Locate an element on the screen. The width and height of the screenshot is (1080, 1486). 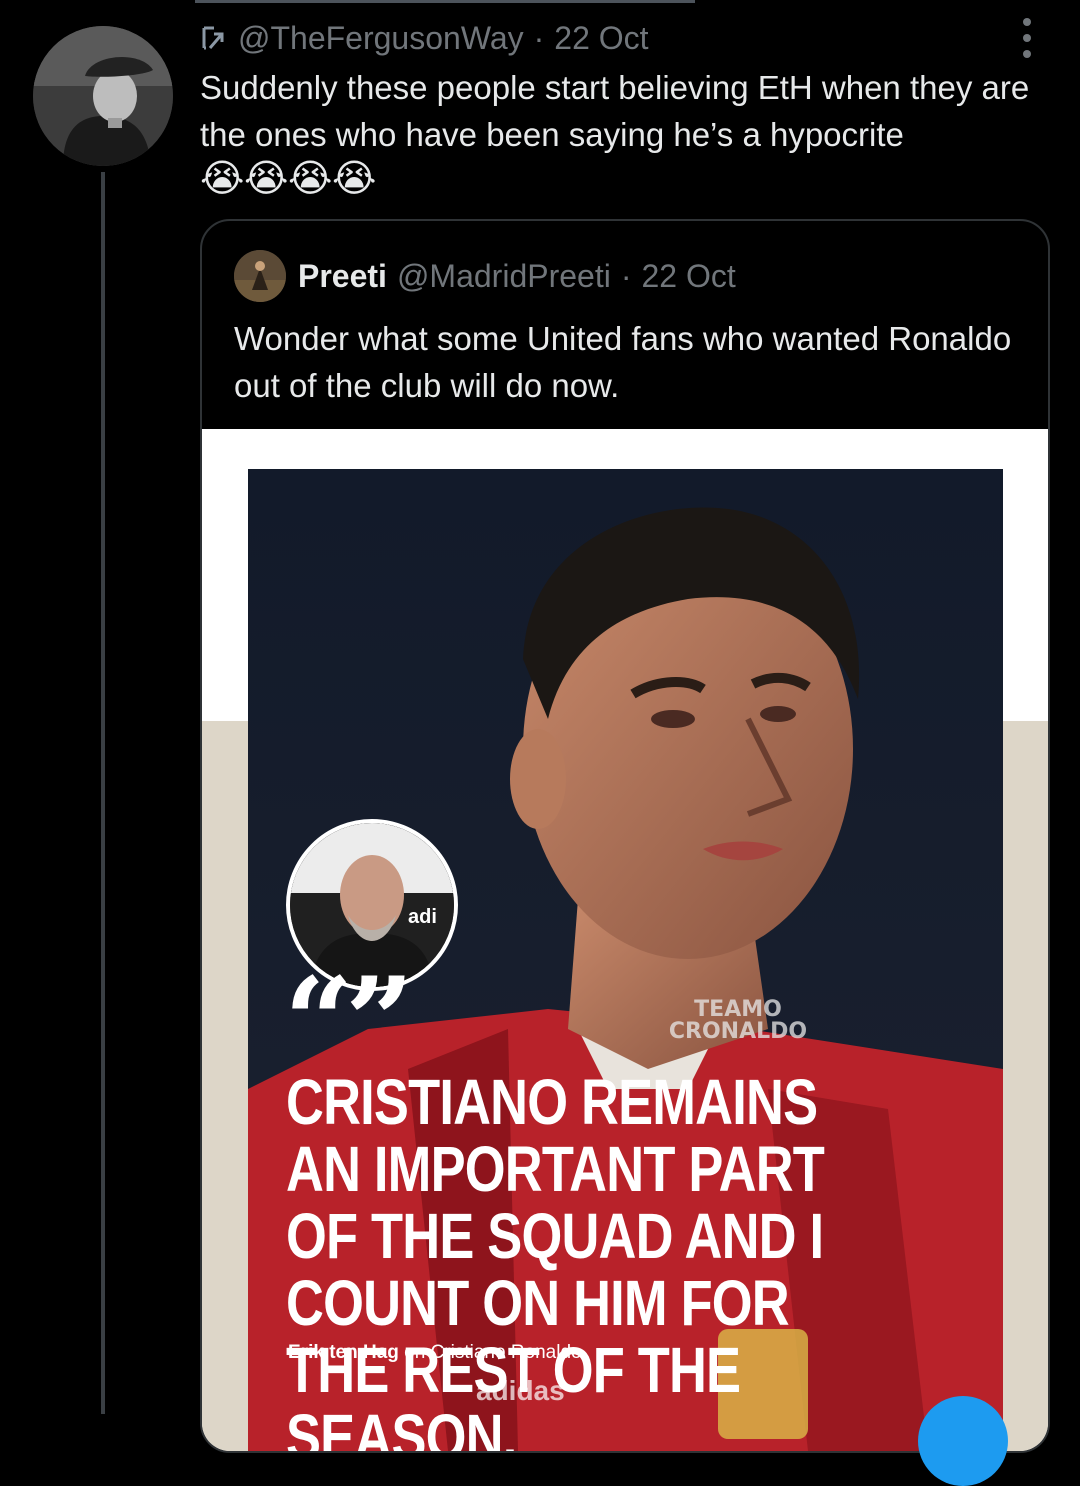
quoted-avatar-icon is located at coordinates (260, 276).